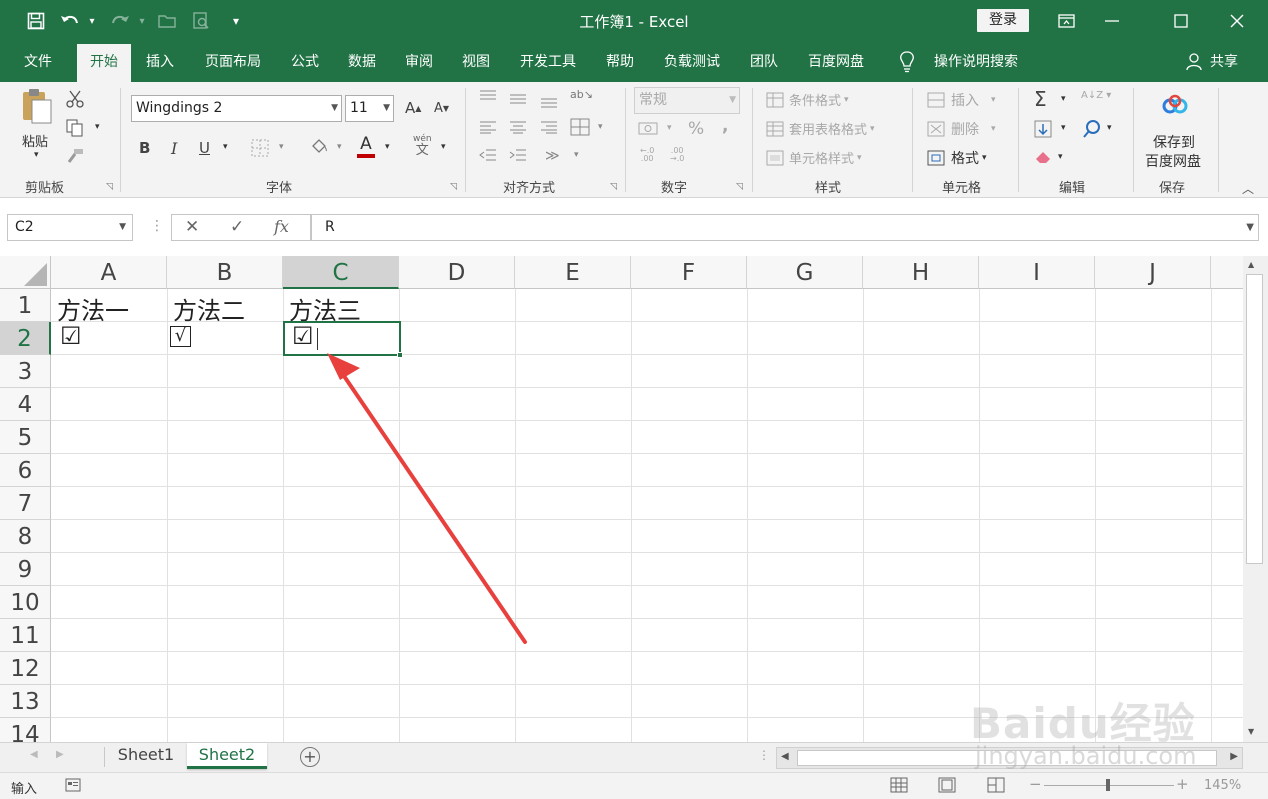 The image size is (1268, 799). Describe the element at coordinates (443, 147) in the screenshot. I see `phonetic-dropdown-icon: ▾` at that location.